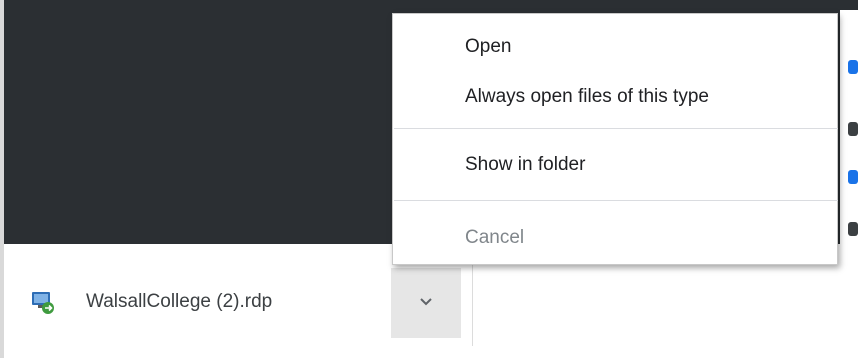 This screenshot has height=358, width=858. I want to click on menu-item-open: Open, so click(615, 47).